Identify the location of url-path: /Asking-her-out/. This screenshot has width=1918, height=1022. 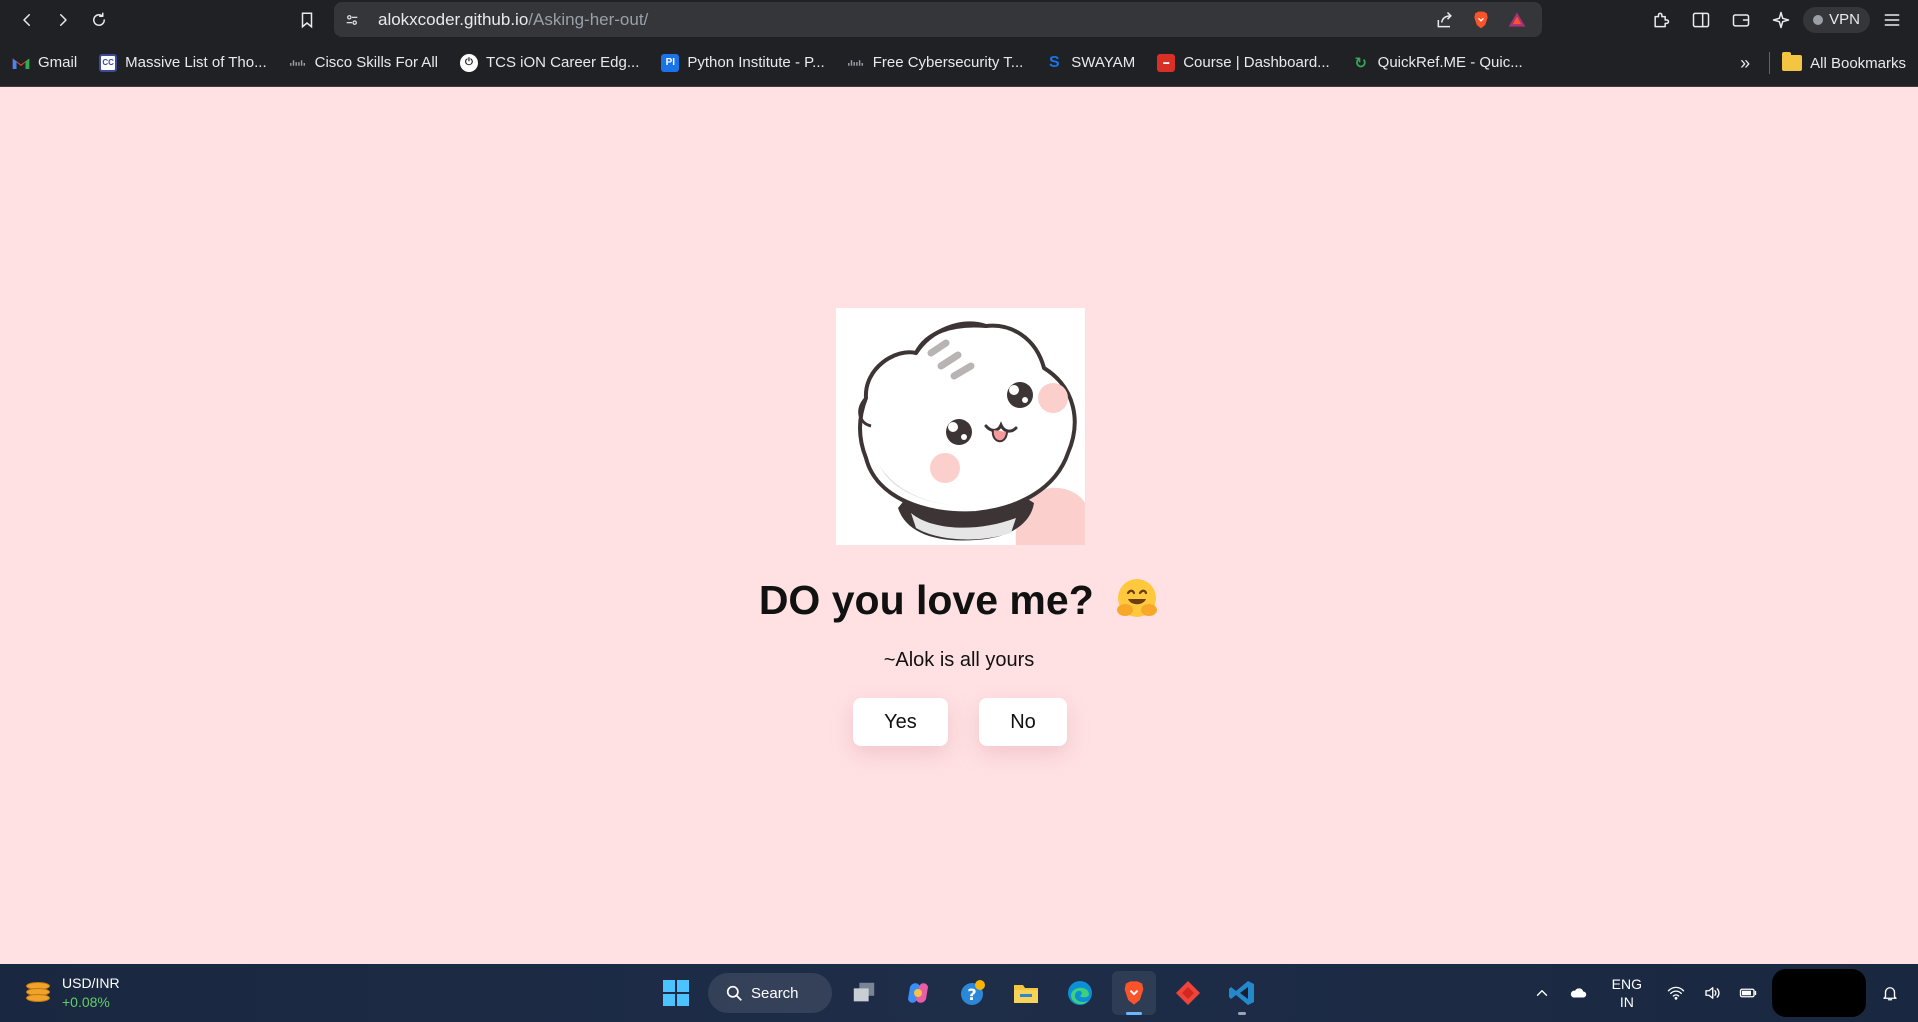
(588, 19).